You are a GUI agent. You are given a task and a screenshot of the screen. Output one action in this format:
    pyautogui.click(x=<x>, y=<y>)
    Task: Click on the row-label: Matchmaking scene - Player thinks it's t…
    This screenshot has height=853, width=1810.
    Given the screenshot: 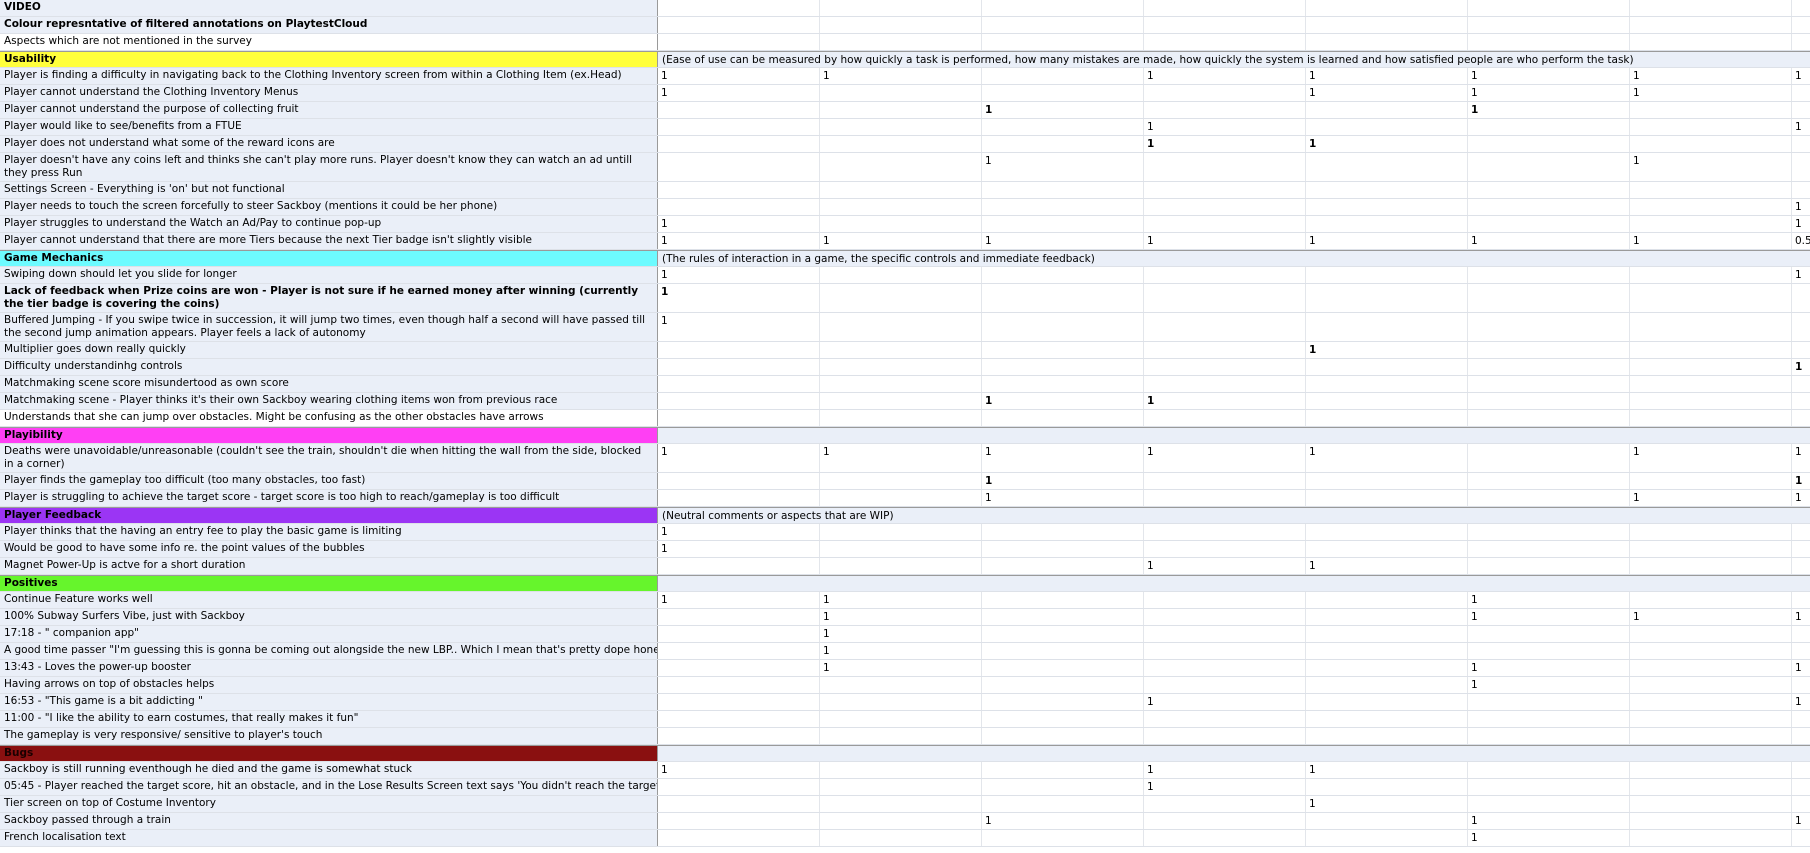 What is the action you would take?
    pyautogui.click(x=329, y=401)
    